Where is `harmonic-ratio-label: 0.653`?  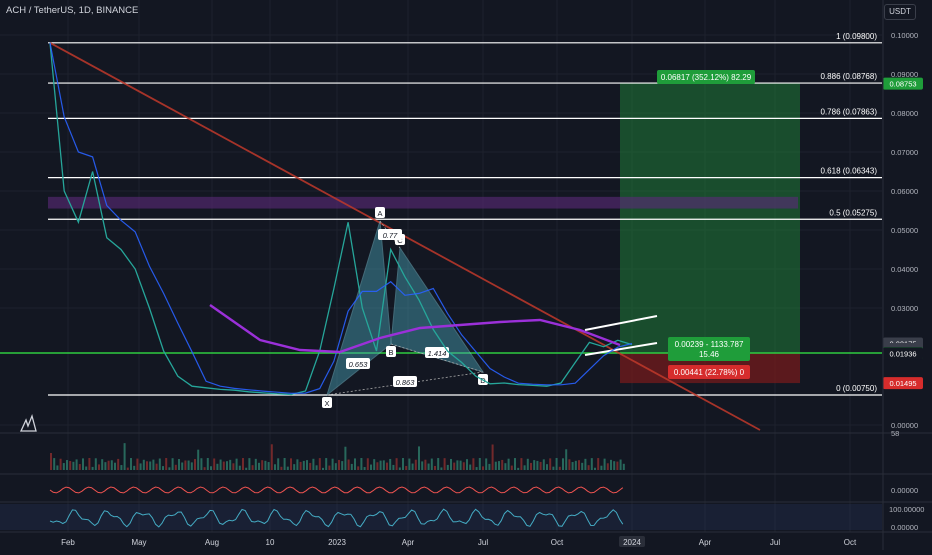 harmonic-ratio-label: 0.653 is located at coordinates (359, 364).